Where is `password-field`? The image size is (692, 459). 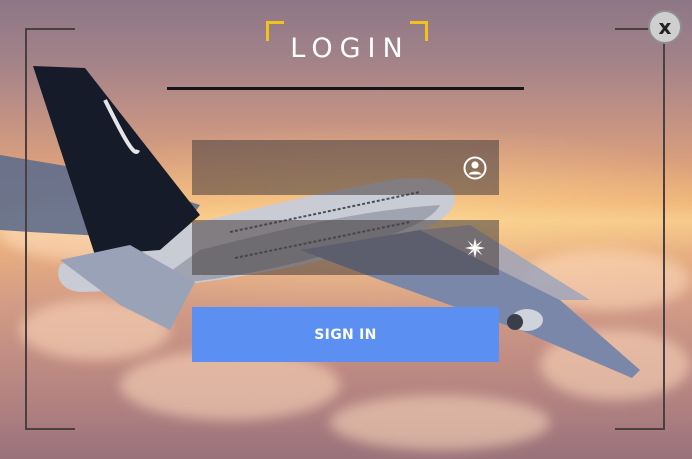
password-field is located at coordinates (345, 247).